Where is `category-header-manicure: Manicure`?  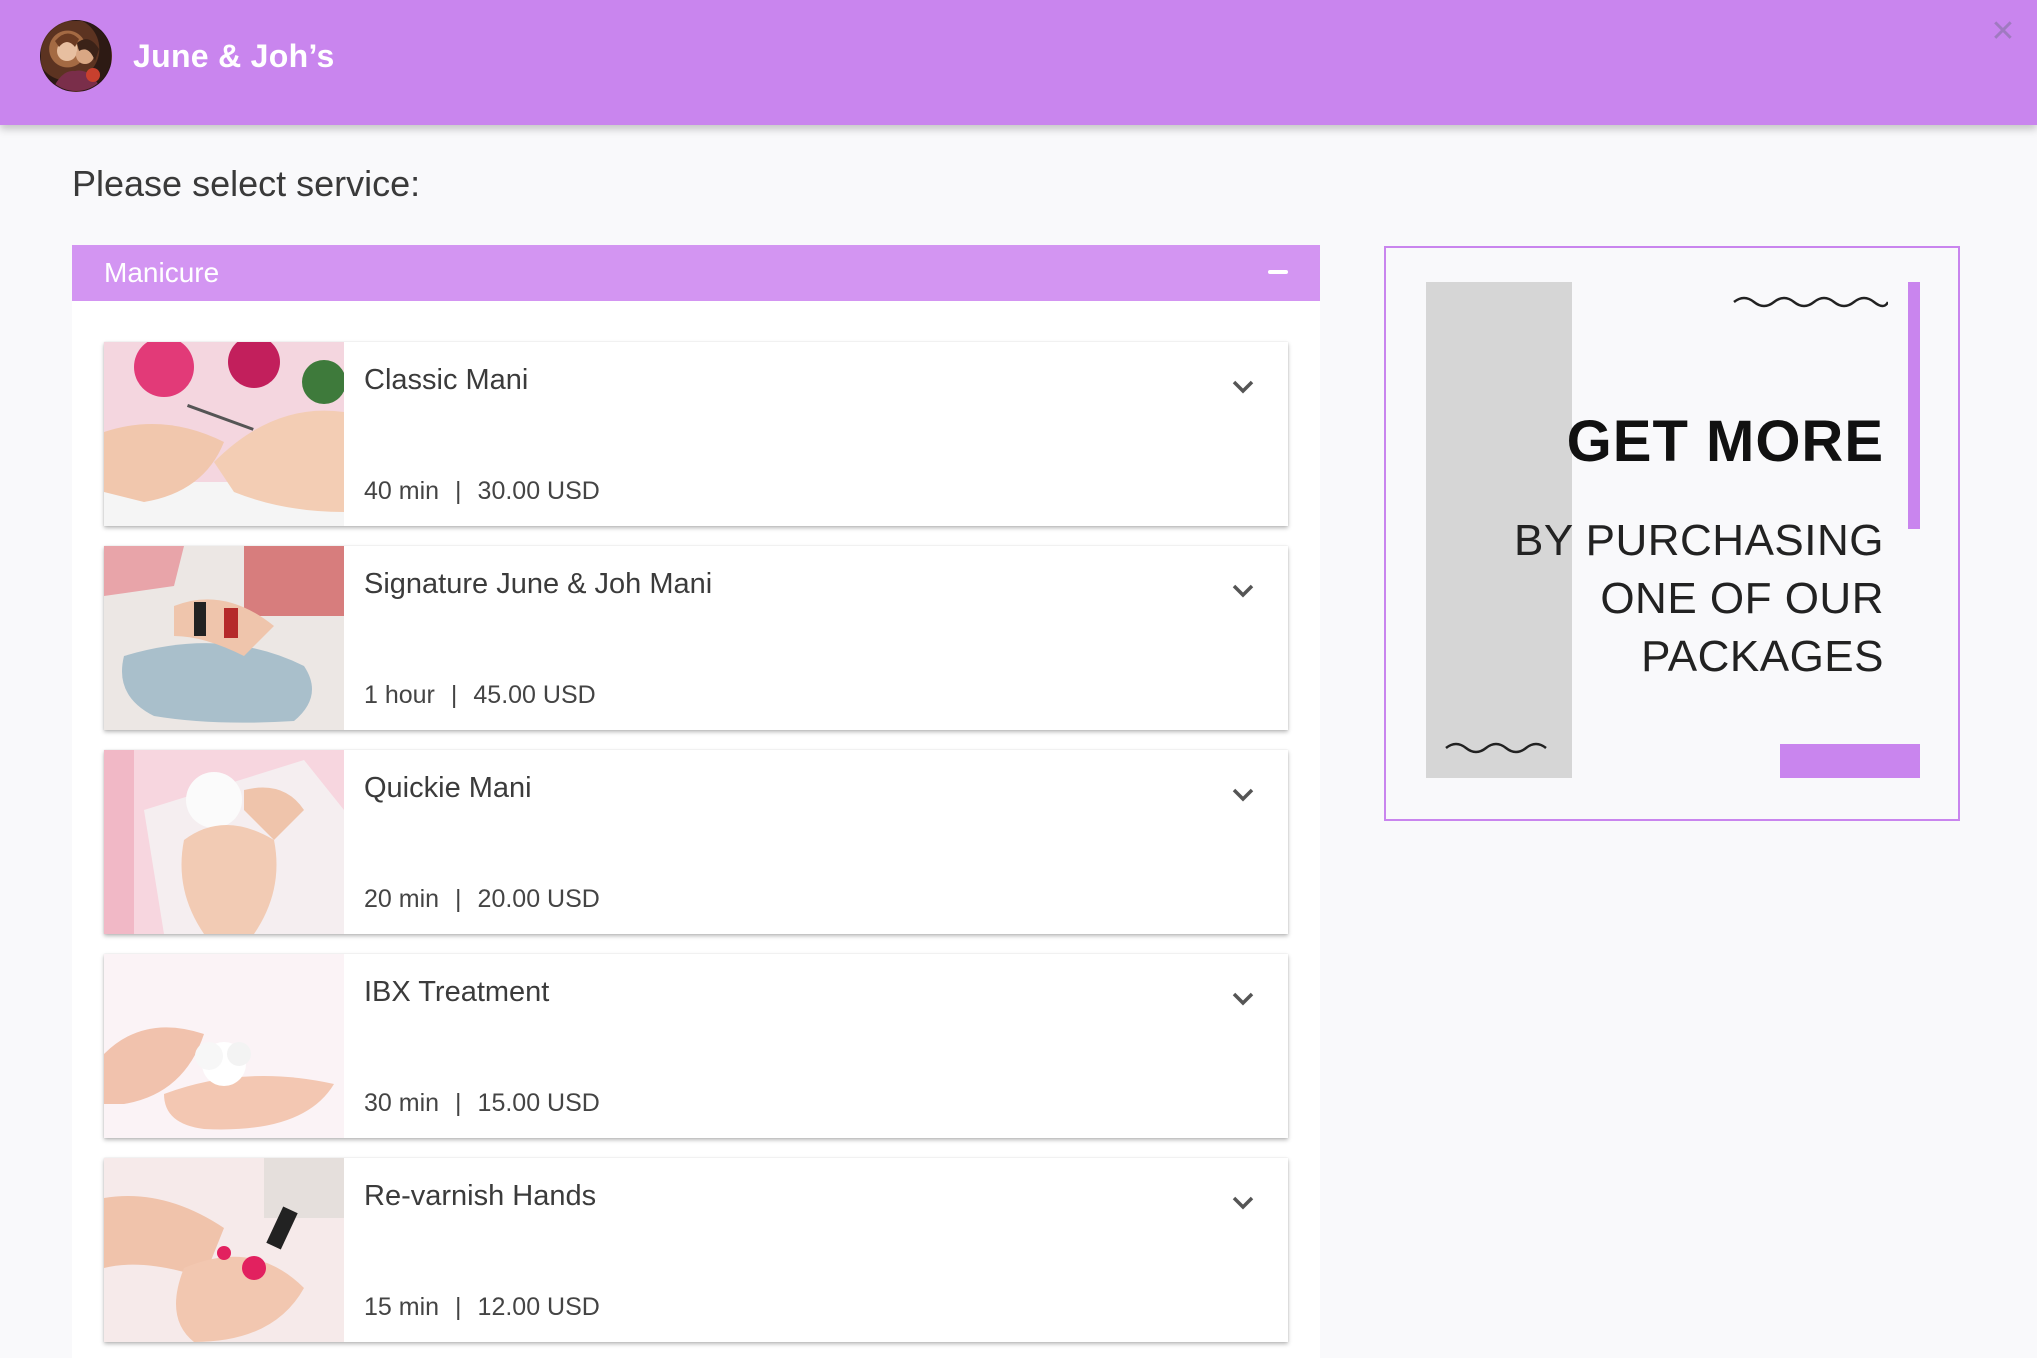 category-header-manicure: Manicure is located at coordinates (696, 273).